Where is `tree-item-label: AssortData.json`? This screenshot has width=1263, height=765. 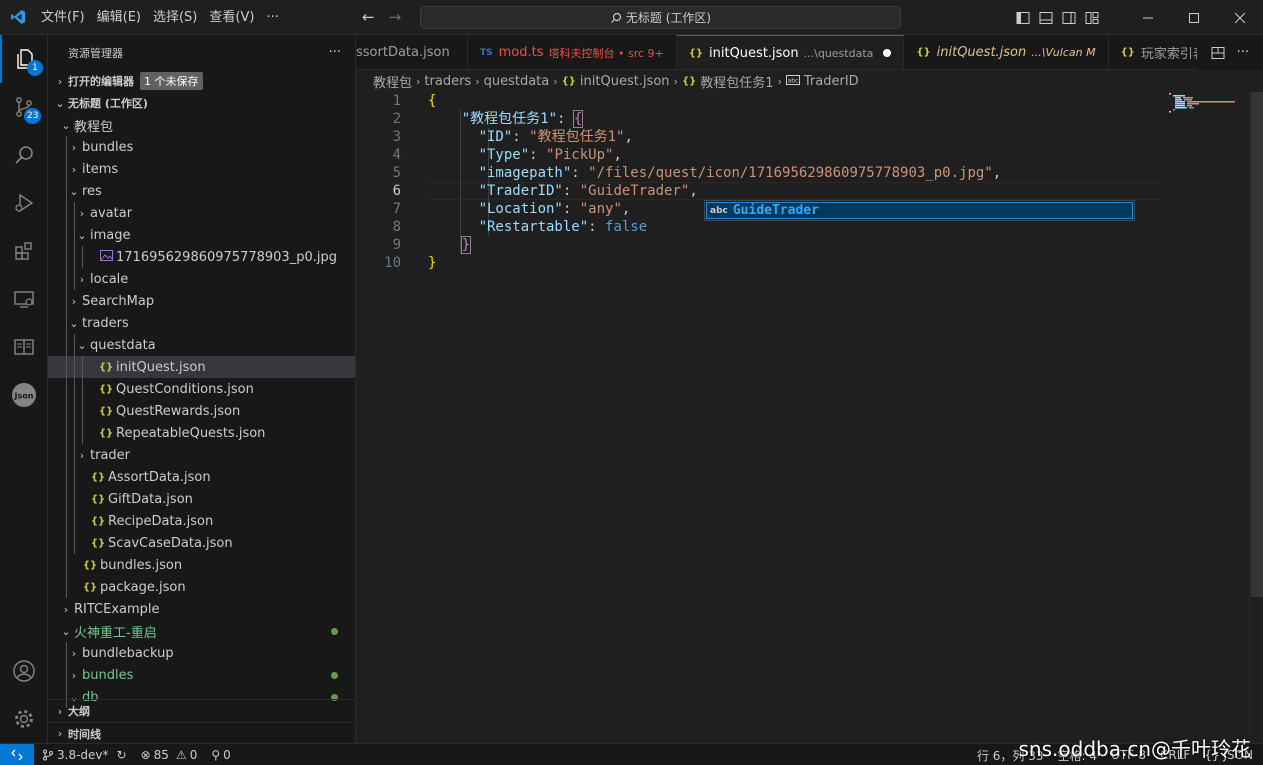 tree-item-label: AssortData.json is located at coordinates (159, 477).